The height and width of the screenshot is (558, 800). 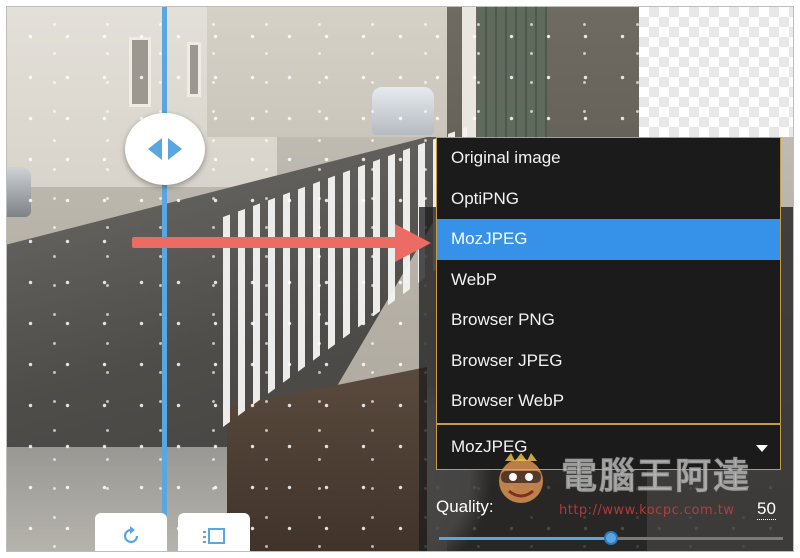 What do you see at coordinates (131, 535) in the screenshot?
I see `rotate-icon` at bounding box center [131, 535].